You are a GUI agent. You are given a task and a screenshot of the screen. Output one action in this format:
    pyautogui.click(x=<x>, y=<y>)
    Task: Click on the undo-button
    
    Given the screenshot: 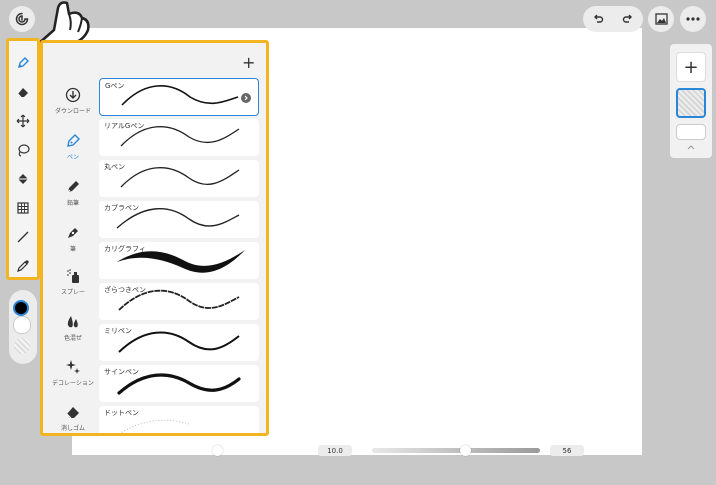 What is the action you would take?
    pyautogui.click(x=598, y=19)
    